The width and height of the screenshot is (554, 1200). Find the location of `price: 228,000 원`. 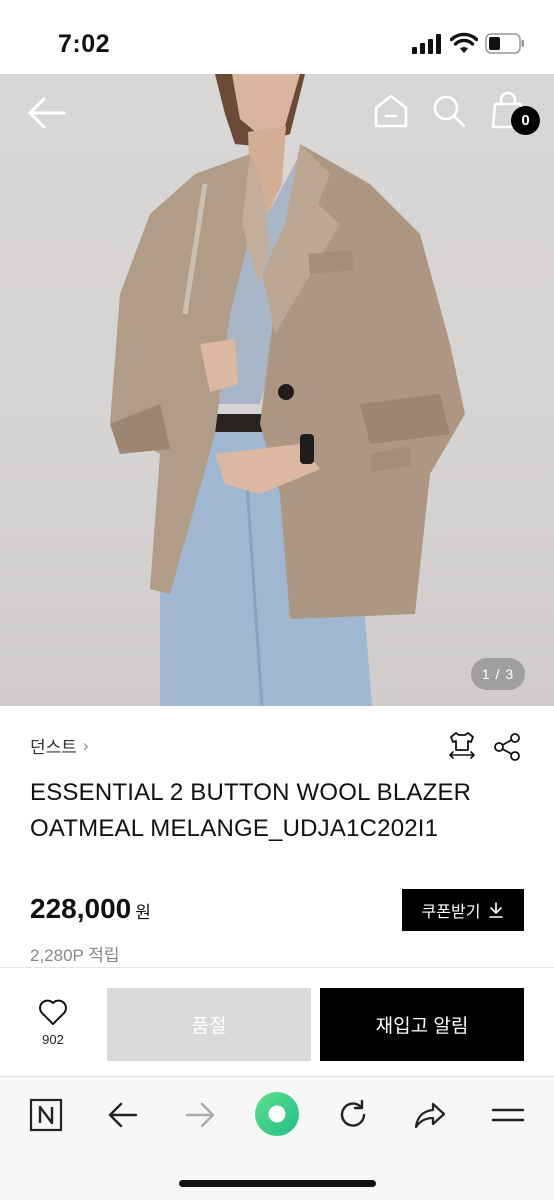

price: 228,000 원 is located at coordinates (90, 909).